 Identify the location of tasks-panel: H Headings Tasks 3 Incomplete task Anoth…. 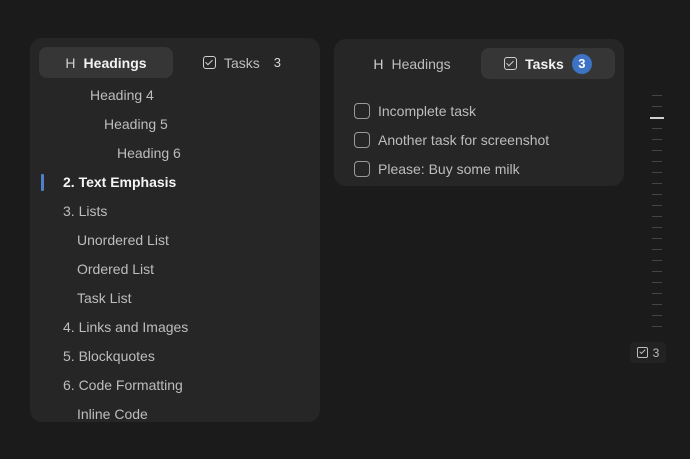
(479, 112).